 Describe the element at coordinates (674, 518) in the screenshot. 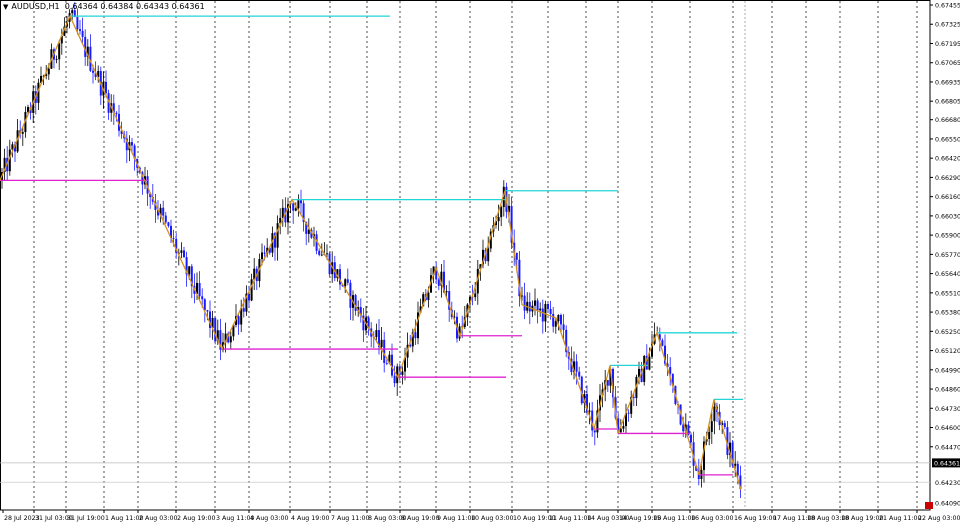

I see `time-tick-label: 15 Aug 11:00` at that location.